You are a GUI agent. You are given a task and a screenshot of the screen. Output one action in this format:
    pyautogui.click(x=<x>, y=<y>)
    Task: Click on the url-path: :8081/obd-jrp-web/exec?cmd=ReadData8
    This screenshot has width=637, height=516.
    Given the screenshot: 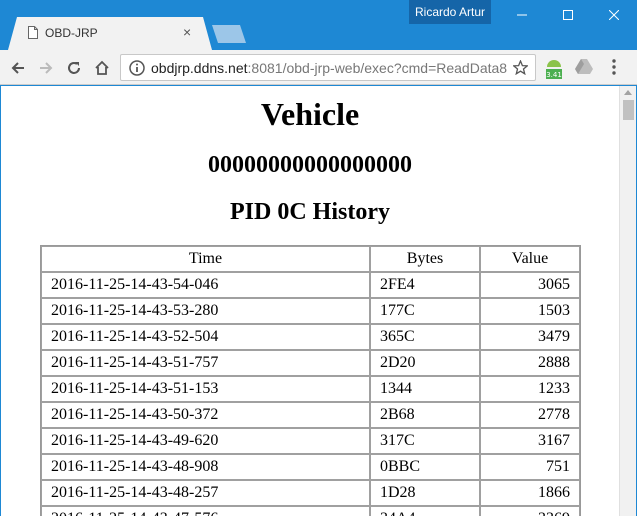 What is the action you would take?
    pyautogui.click(x=377, y=68)
    